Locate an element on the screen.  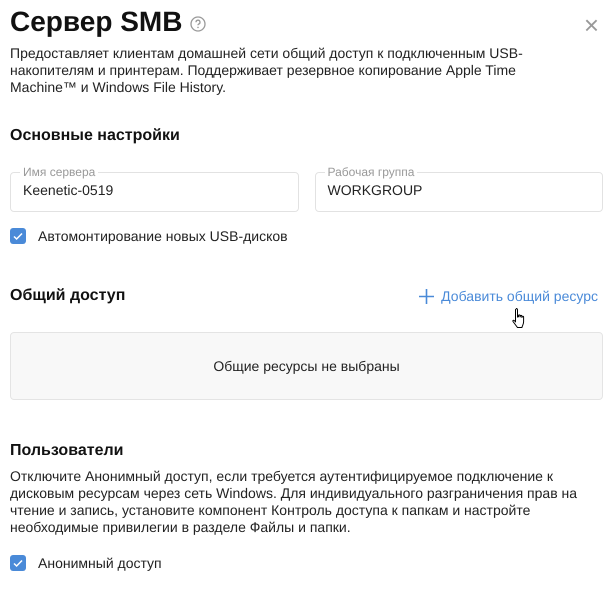
field-label: Имя сервера is located at coordinates (59, 172).